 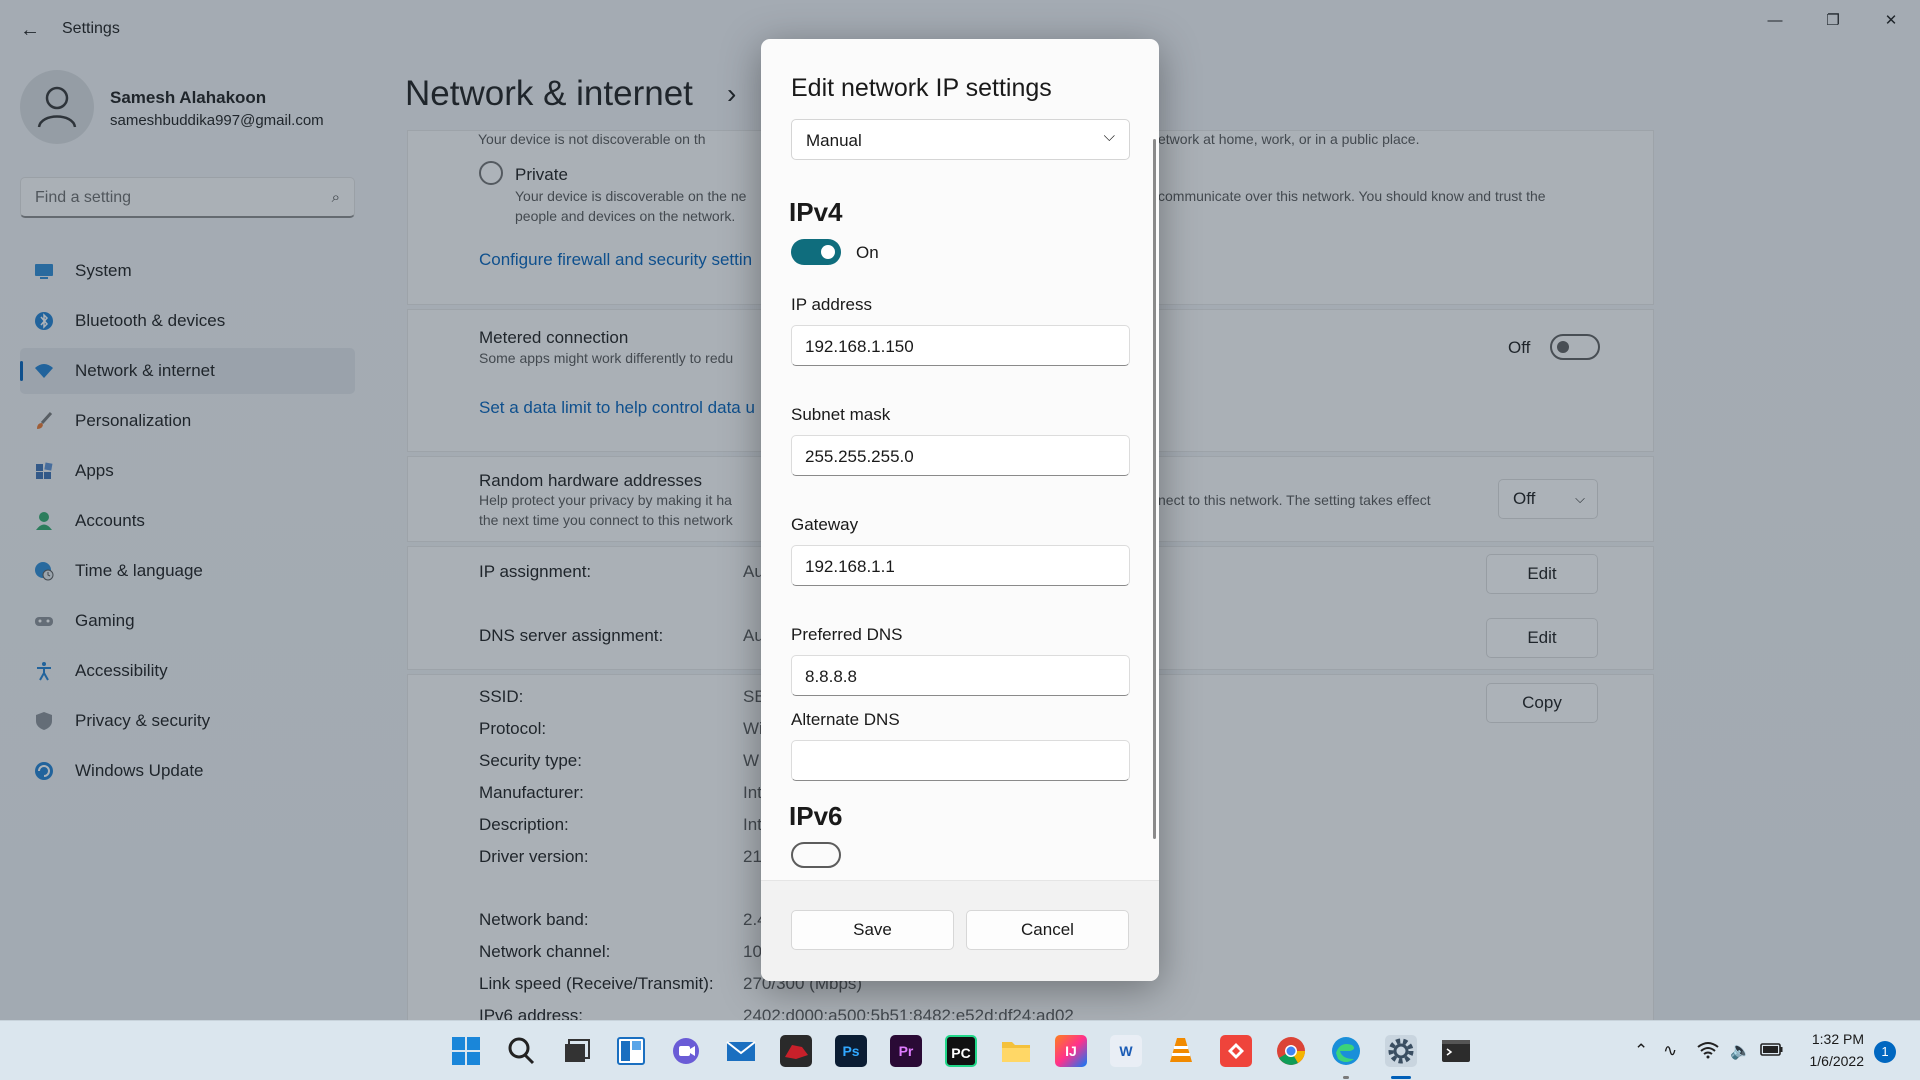 I want to click on ipv4-toggle-label: On, so click(x=867, y=252).